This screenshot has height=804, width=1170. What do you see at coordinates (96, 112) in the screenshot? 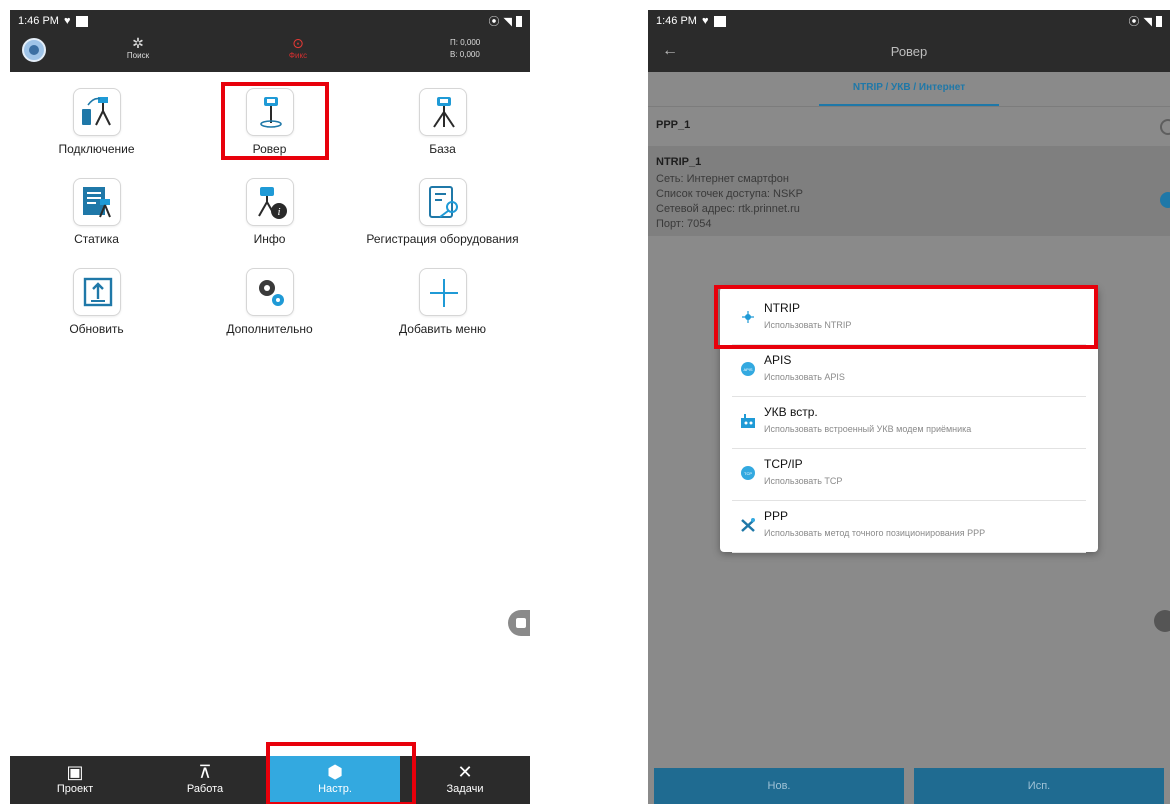
I see `connection-icon` at bounding box center [96, 112].